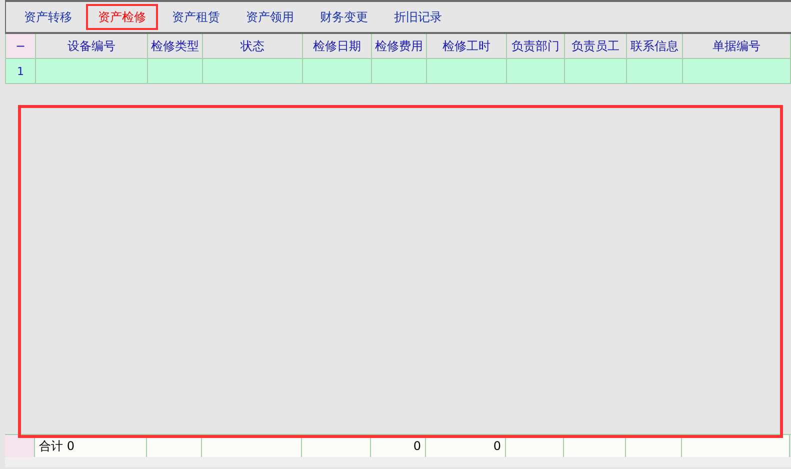 The width and height of the screenshot is (791, 469). I want to click on row-number: 1, so click(21, 71).